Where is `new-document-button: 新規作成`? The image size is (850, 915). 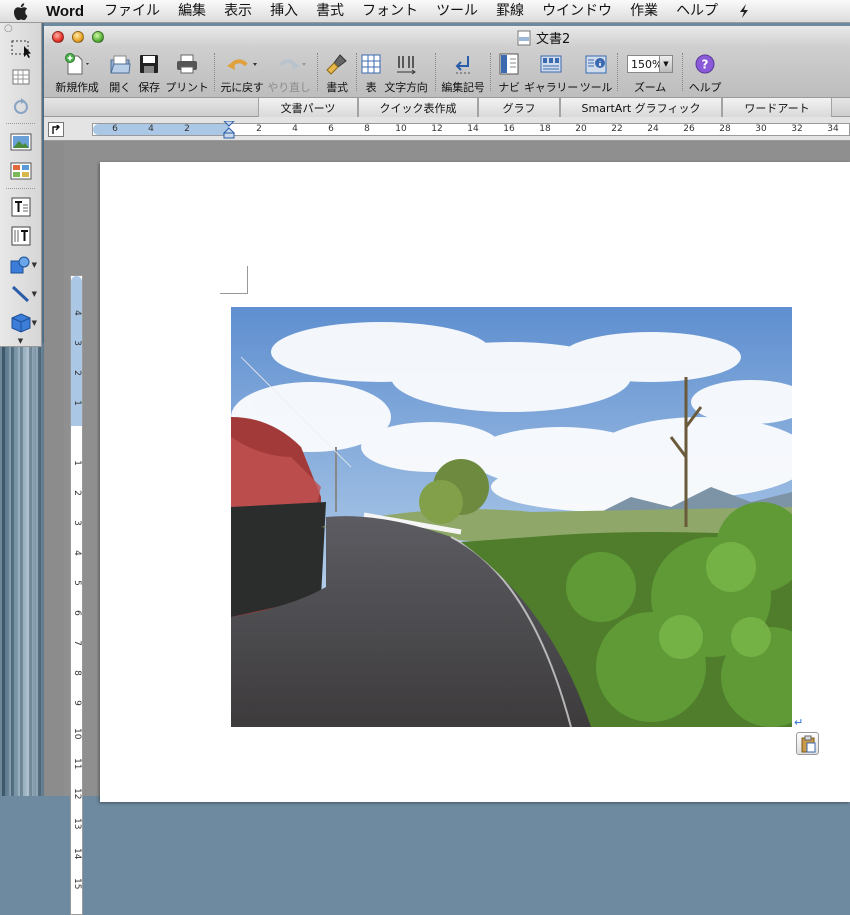
new-document-button: 新規作成 is located at coordinates (77, 72).